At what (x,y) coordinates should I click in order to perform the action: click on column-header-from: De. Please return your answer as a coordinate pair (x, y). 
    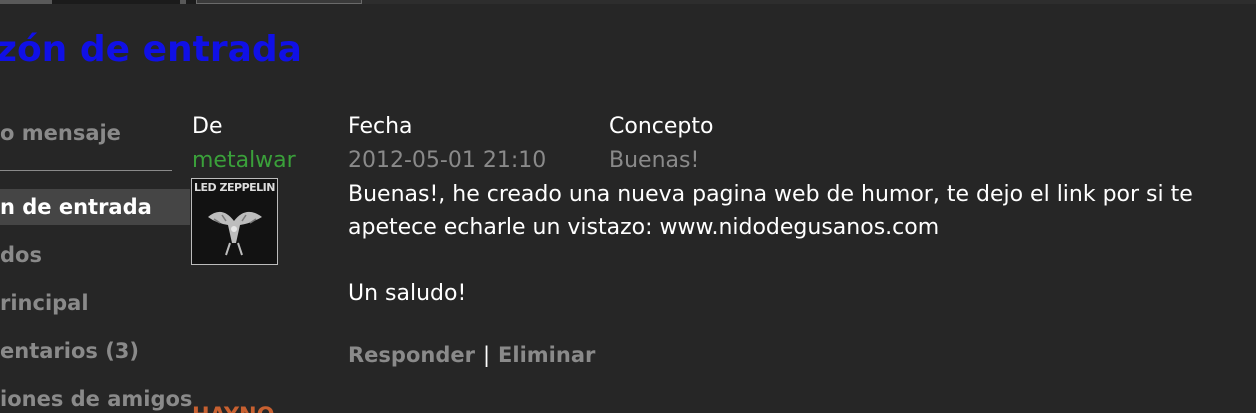
    Looking at the image, I should click on (207, 126).